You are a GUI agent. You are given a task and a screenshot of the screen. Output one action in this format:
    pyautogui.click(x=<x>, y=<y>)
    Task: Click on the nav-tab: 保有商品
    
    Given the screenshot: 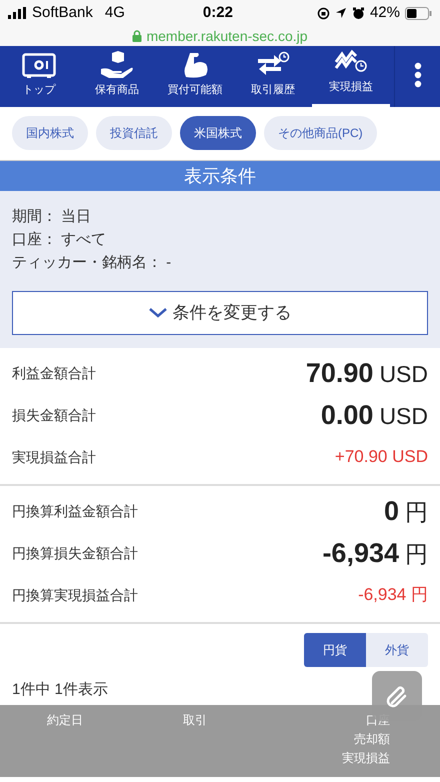 What is the action you would take?
    pyautogui.click(x=117, y=76)
    